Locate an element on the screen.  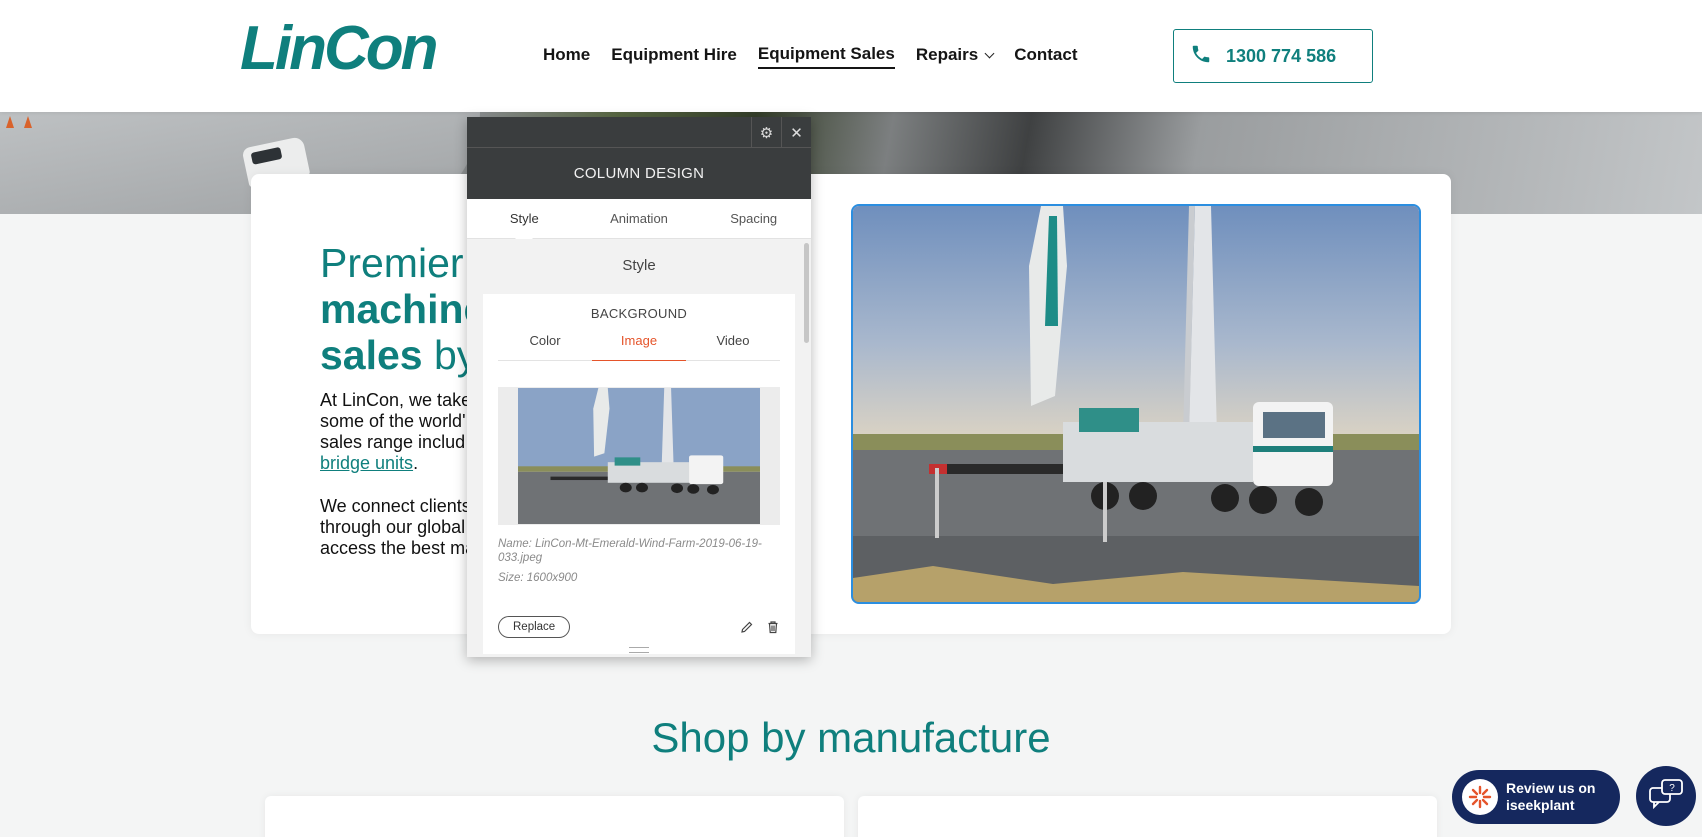
headline-line-3-bold: sales is located at coordinates (371, 355).